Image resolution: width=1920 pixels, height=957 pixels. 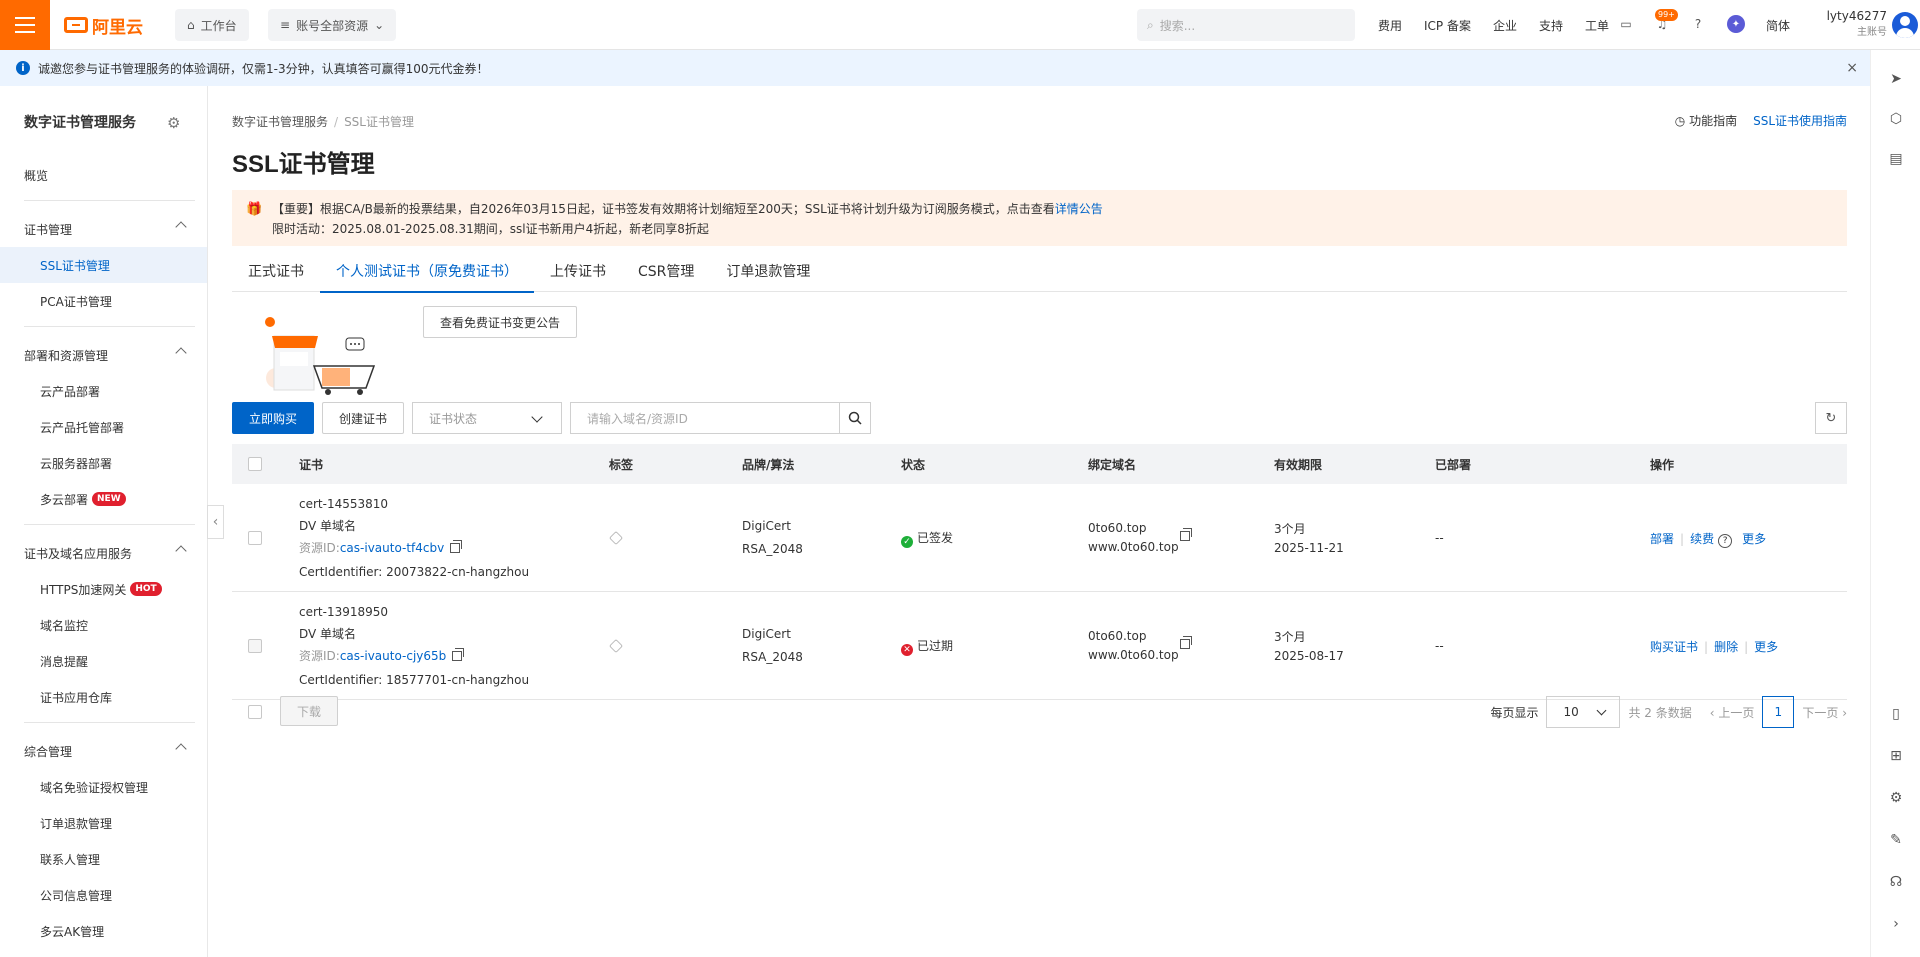 What do you see at coordinates (23, 68) in the screenshot?
I see `info-icon: i` at bounding box center [23, 68].